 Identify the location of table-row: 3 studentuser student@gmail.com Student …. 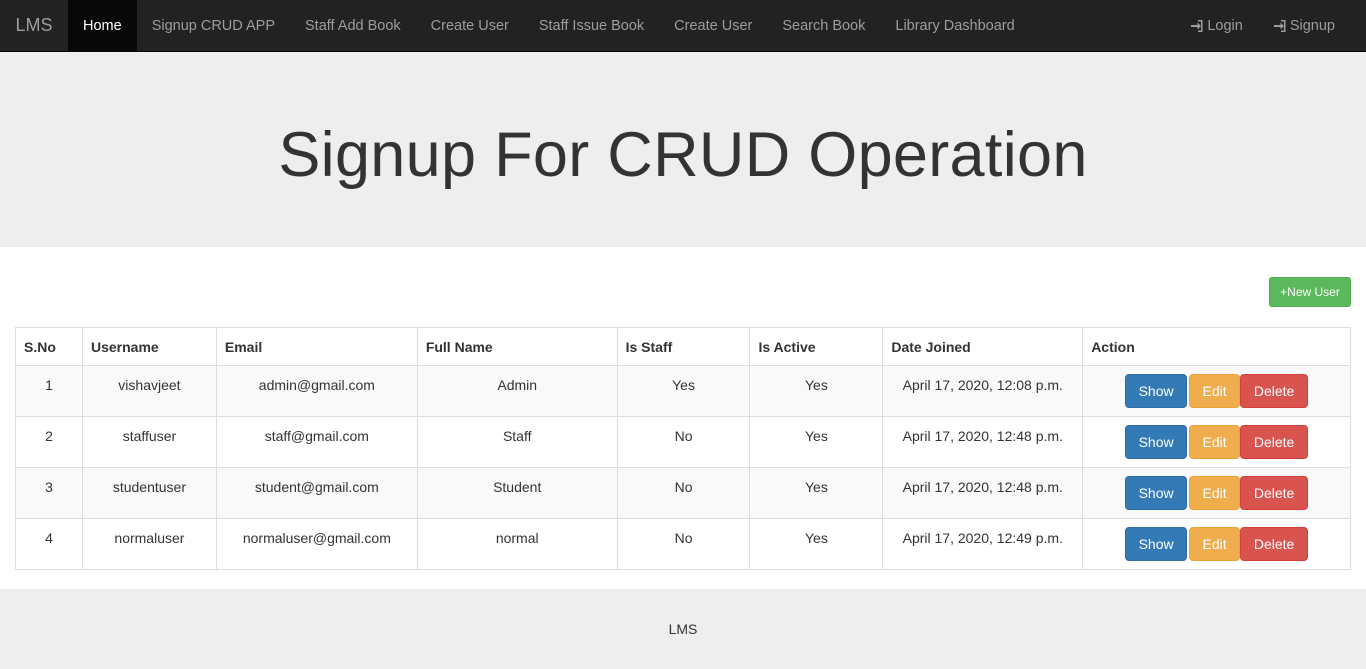
(683, 493).